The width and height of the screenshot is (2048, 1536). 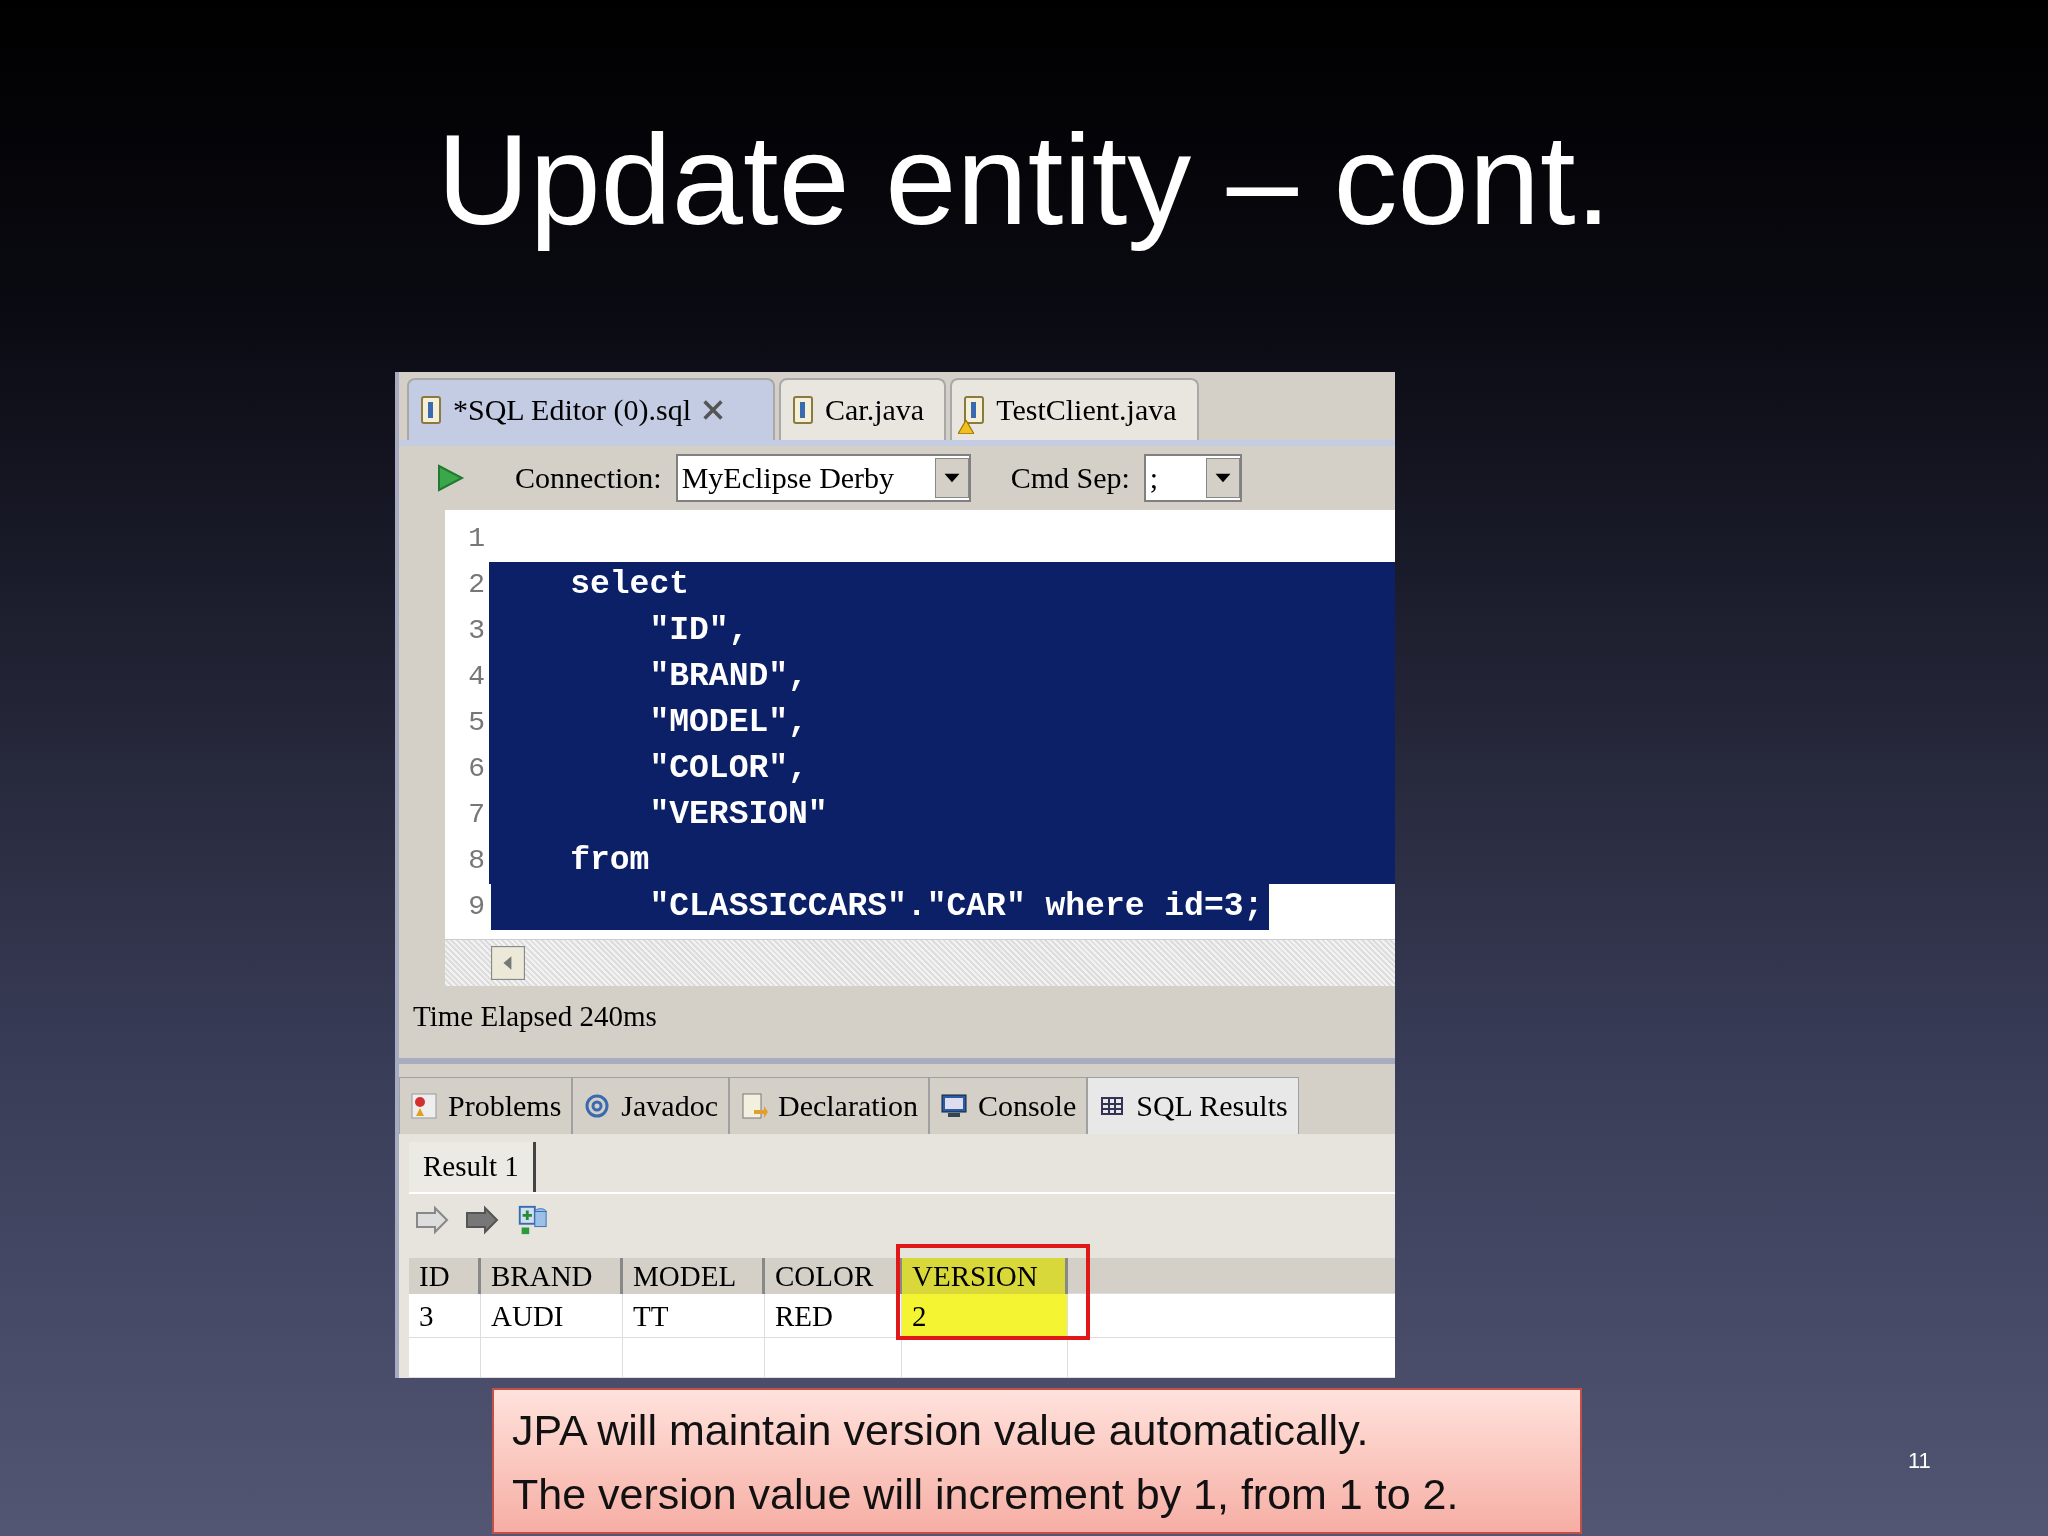 I want to click on line-number: 2, so click(x=476, y=585).